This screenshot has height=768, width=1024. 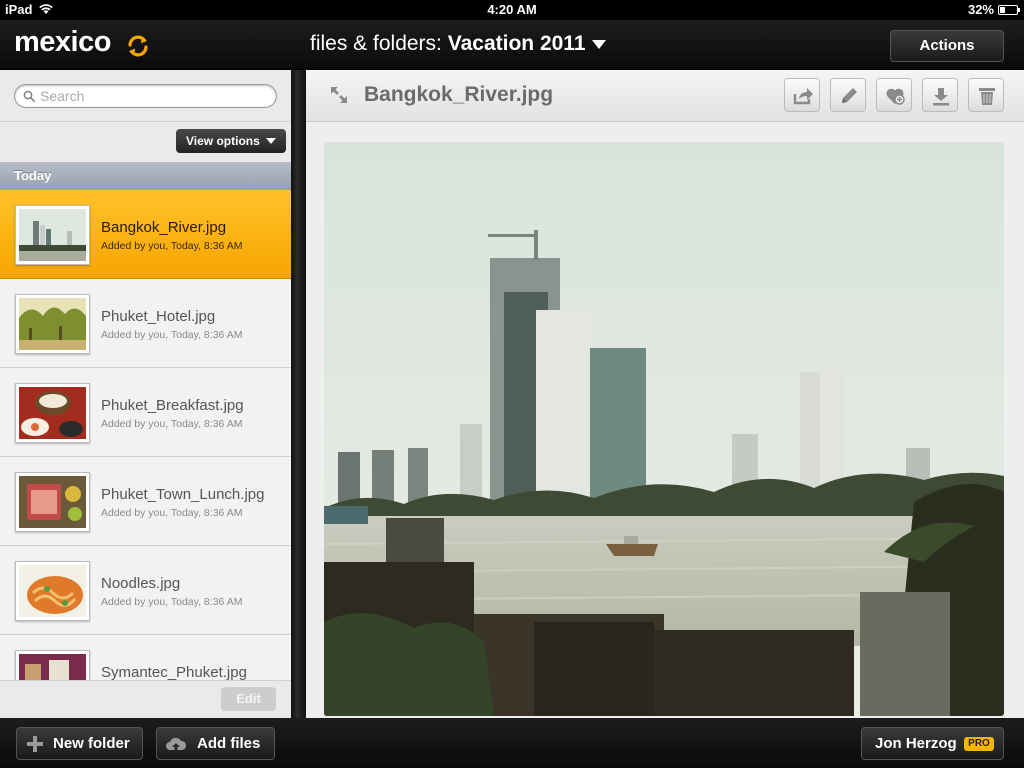 What do you see at coordinates (339, 95) in the screenshot?
I see `expand-icon` at bounding box center [339, 95].